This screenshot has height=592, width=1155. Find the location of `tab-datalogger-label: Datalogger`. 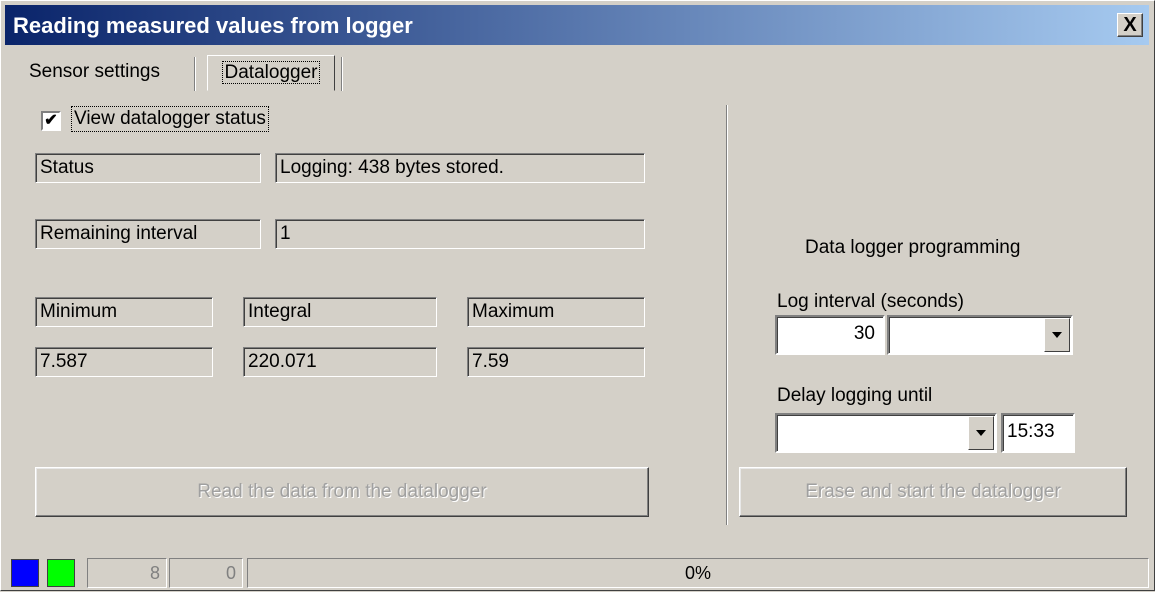

tab-datalogger-label: Datalogger is located at coordinates (271, 72).